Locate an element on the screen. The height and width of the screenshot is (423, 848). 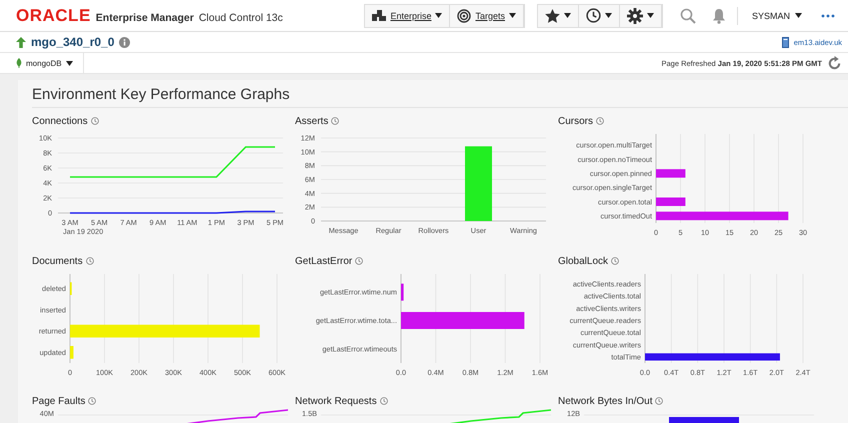
refresh-icon is located at coordinates (834, 63).